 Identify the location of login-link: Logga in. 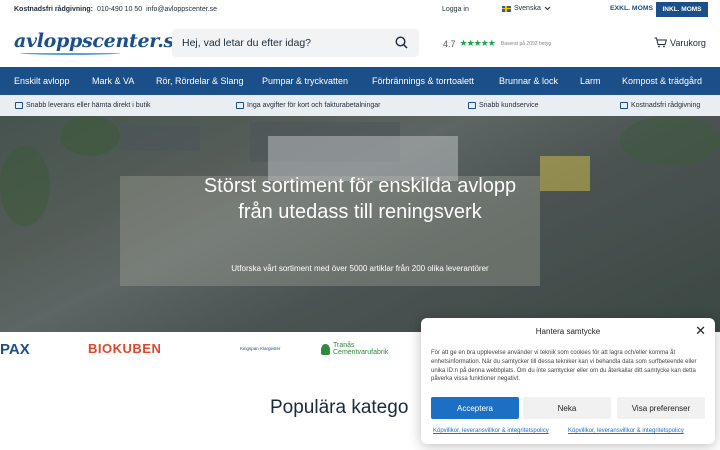
(455, 9).